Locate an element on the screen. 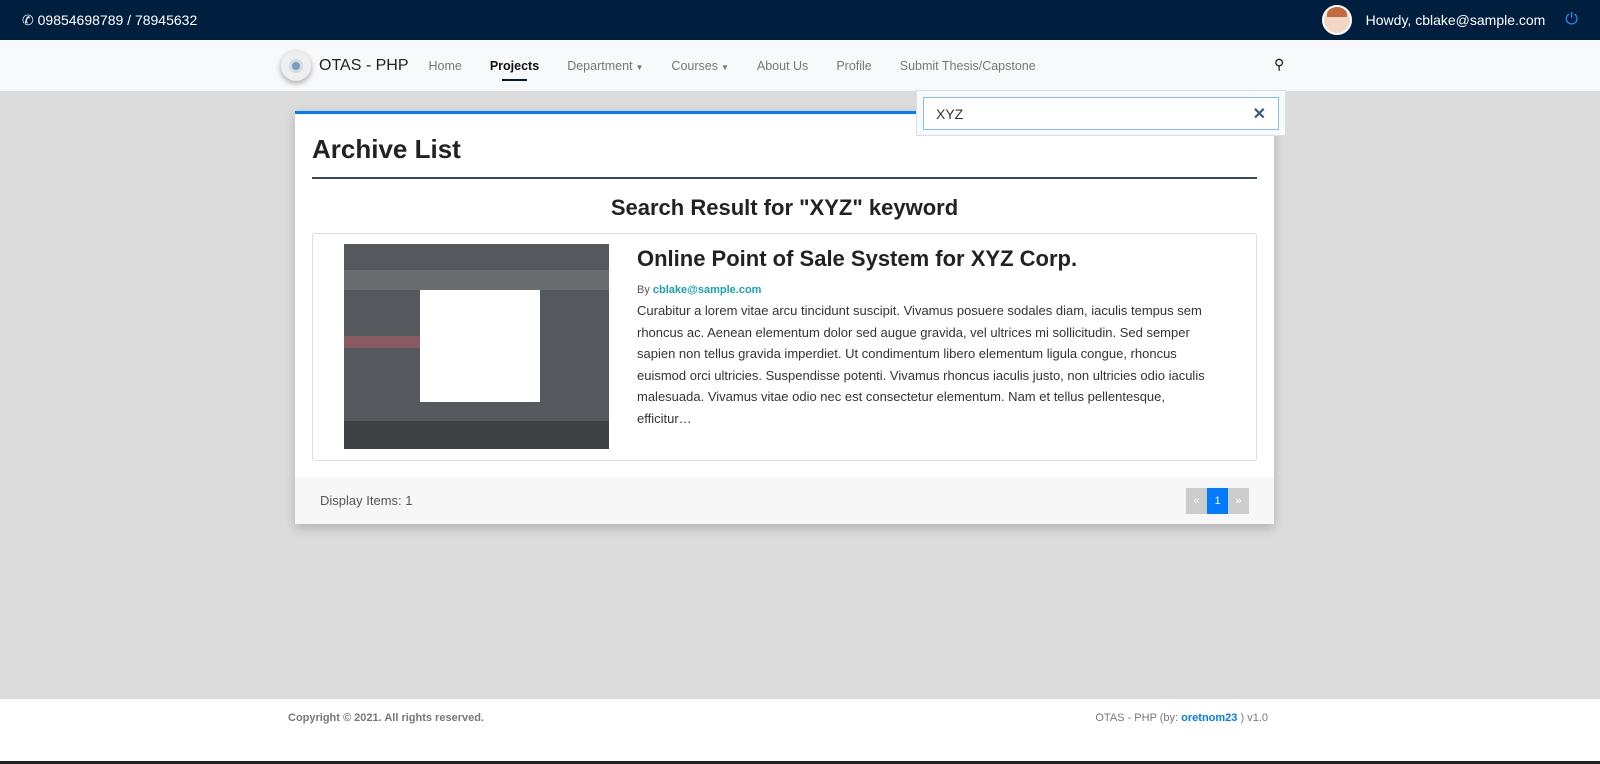 The width and height of the screenshot is (1600, 764). contact-phone: ✆ 09854698789 / 78945632 is located at coordinates (109, 20).